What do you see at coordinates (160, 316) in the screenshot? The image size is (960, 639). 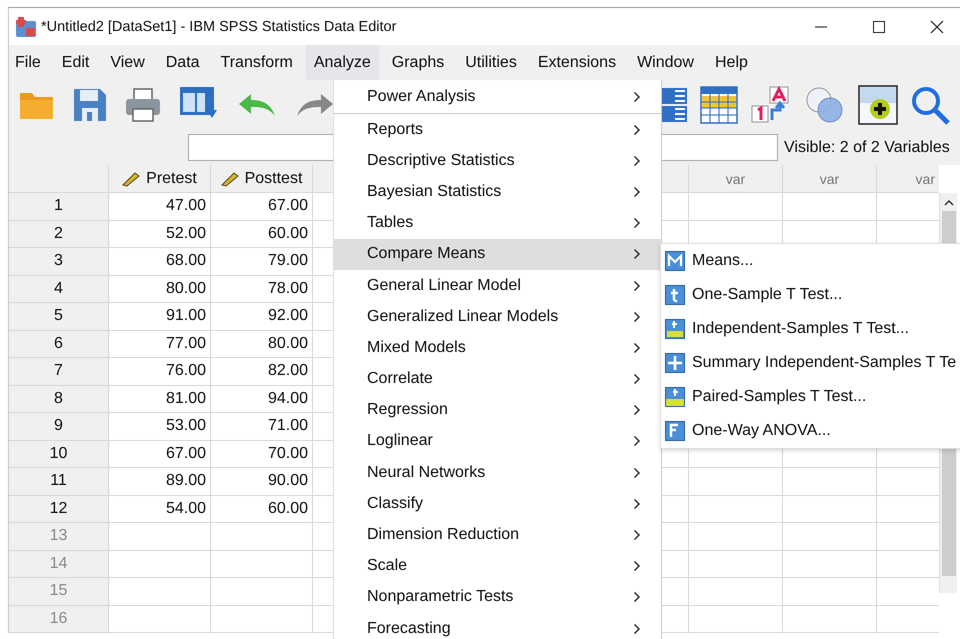 I see `table-cell: 91.00` at bounding box center [160, 316].